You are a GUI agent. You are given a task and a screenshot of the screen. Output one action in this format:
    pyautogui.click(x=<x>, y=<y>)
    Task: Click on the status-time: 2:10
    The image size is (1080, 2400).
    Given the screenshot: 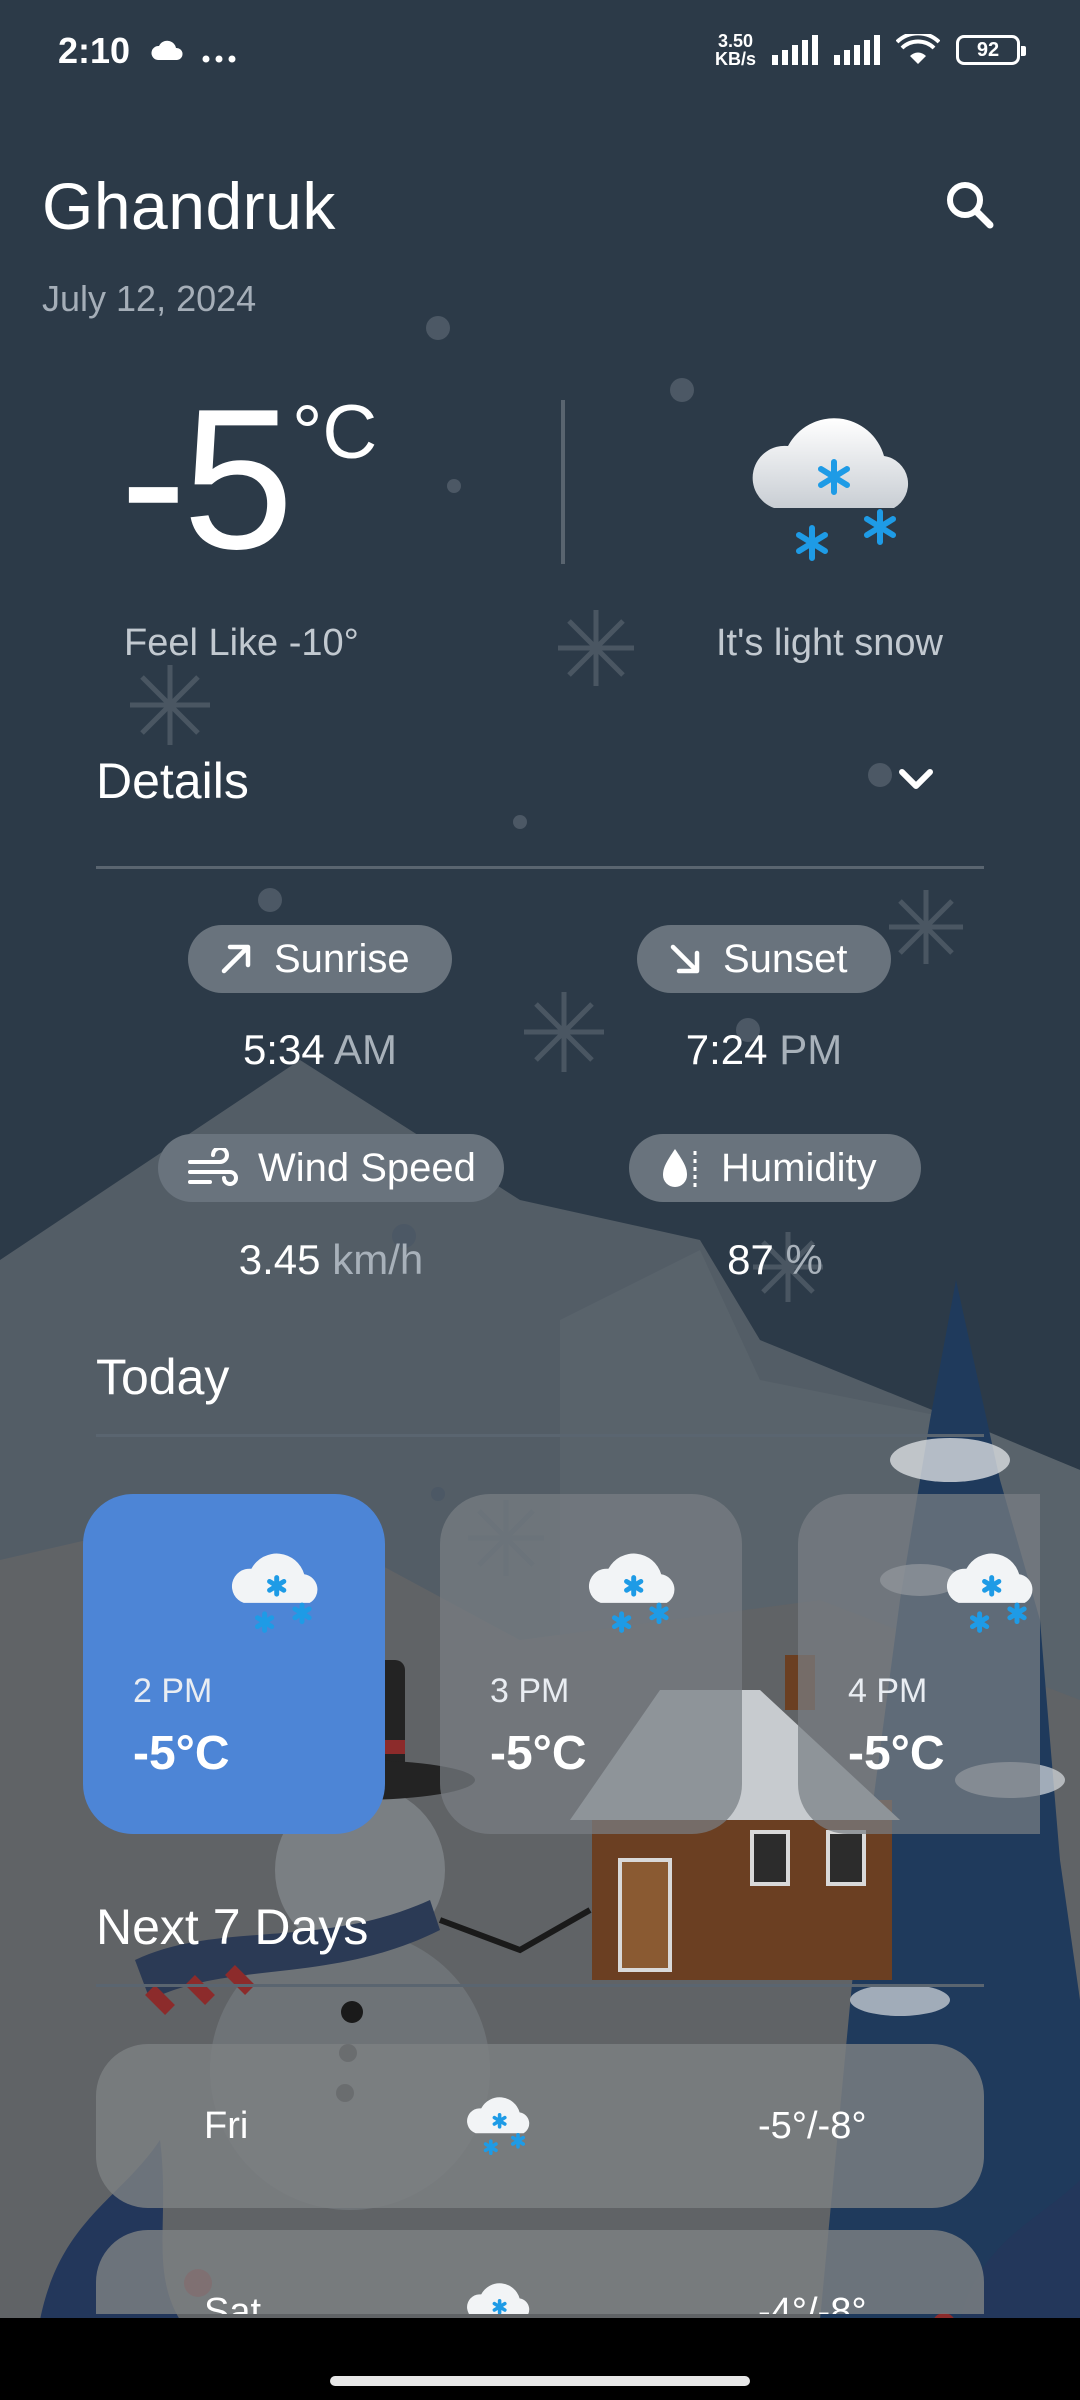 What is the action you would take?
    pyautogui.click(x=94, y=50)
    